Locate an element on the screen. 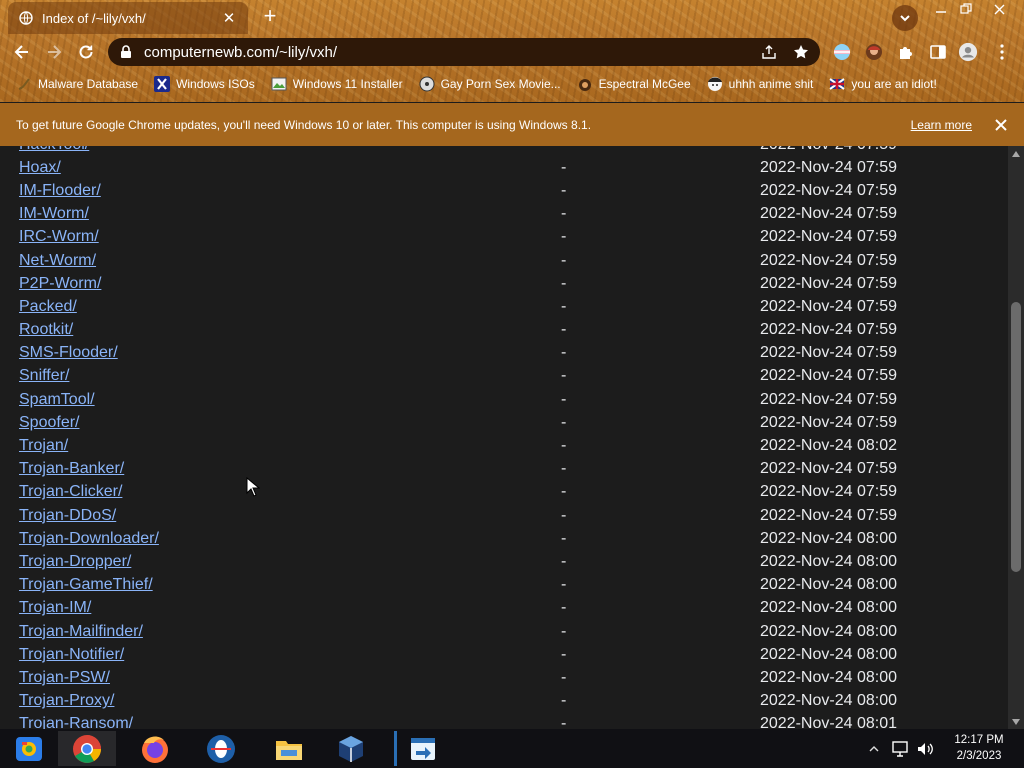  directory-link: Trojan-Dropper/ is located at coordinates (75, 562).